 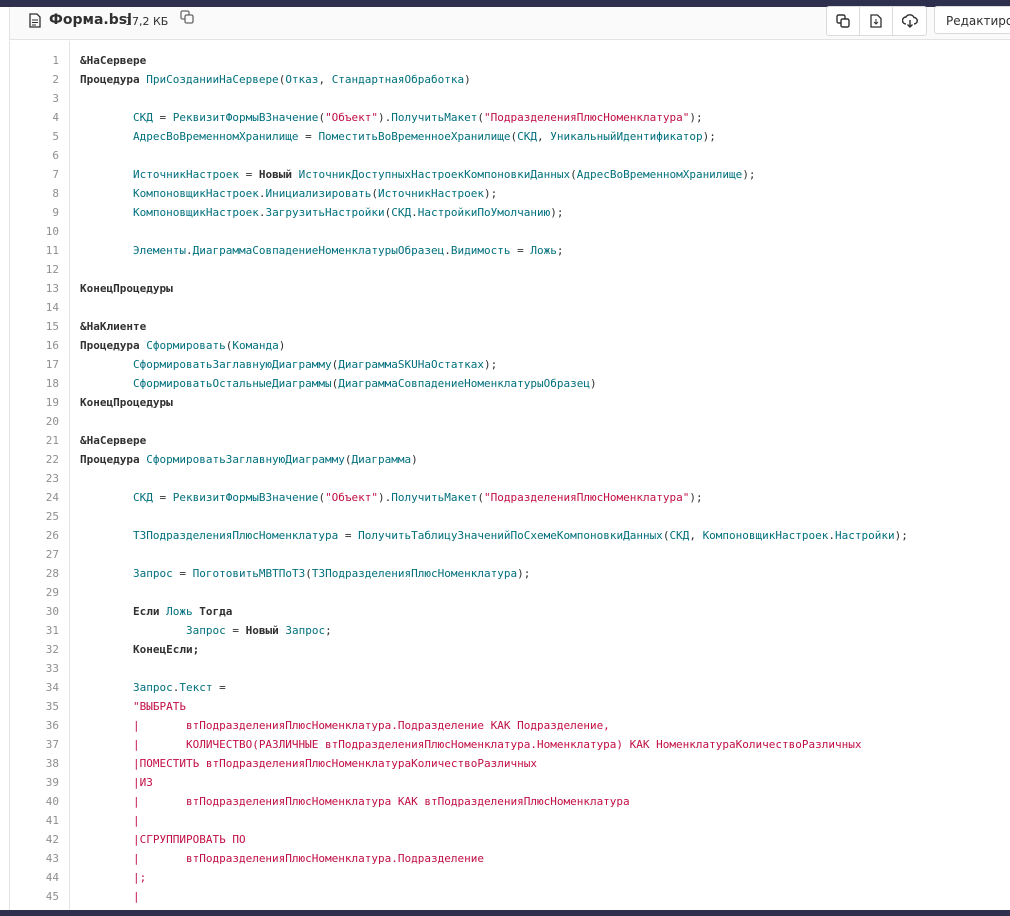 I want to click on code-token: ), so click(x=414, y=459).